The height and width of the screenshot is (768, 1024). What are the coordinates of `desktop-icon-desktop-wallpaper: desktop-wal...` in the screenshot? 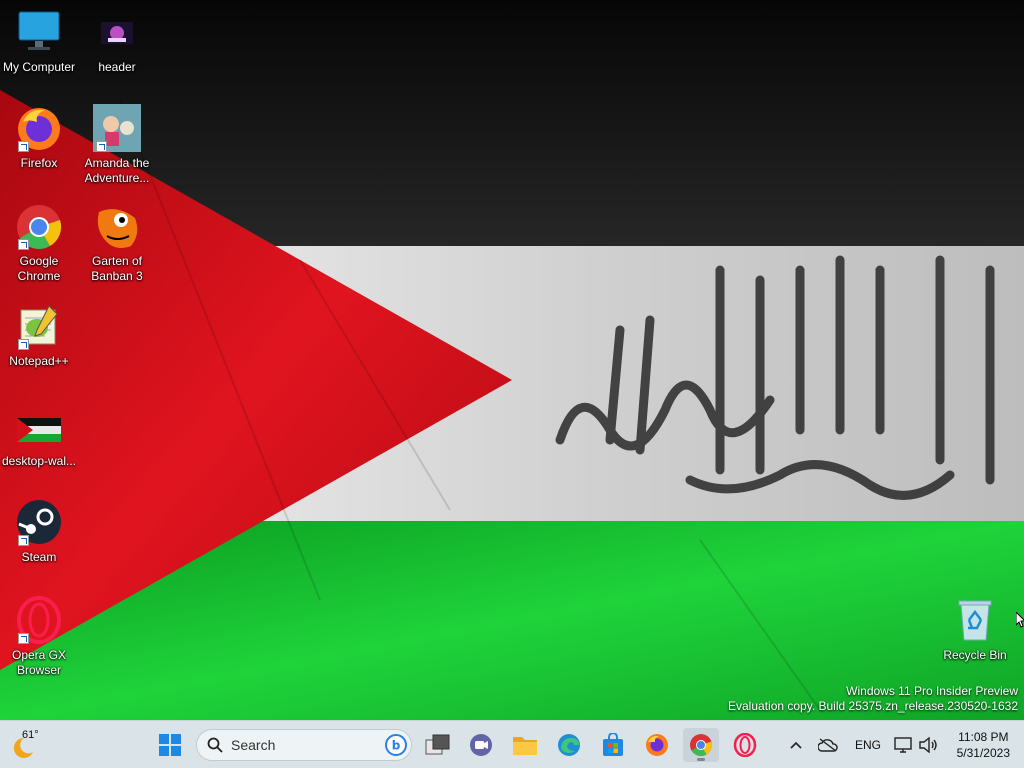 It's located at (39, 435).